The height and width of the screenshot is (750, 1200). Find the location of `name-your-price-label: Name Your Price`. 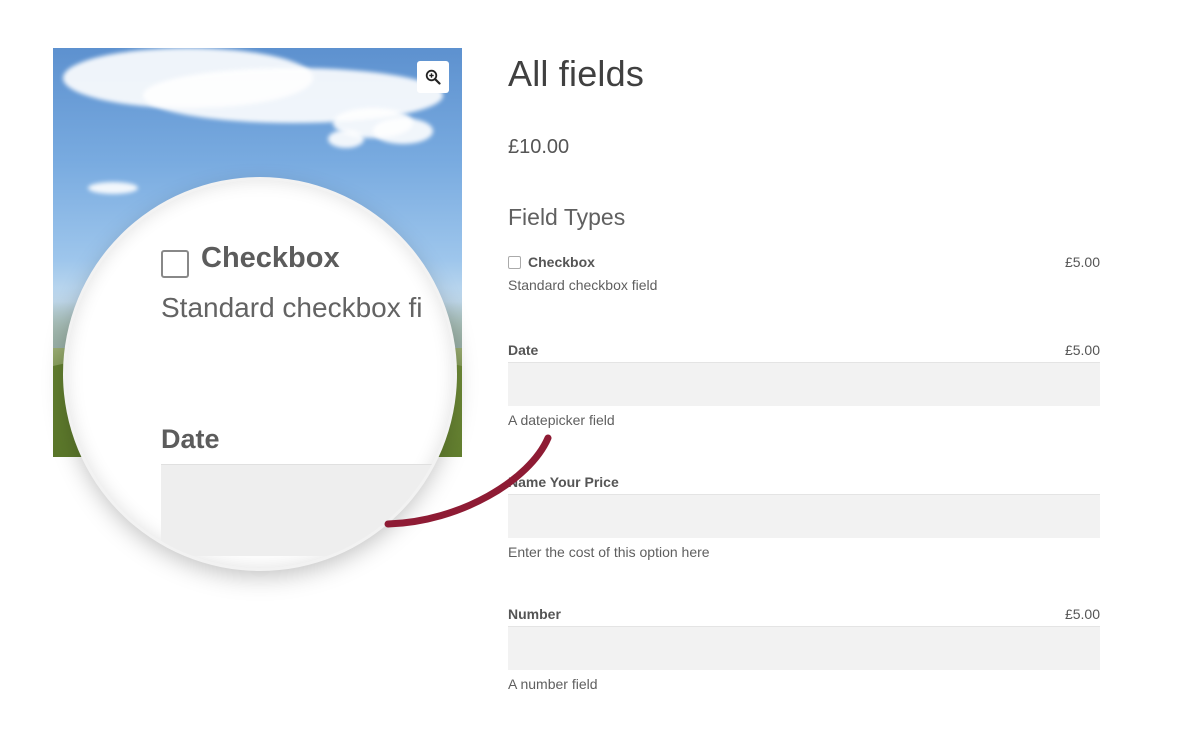

name-your-price-label: Name Your Price is located at coordinates (563, 482).